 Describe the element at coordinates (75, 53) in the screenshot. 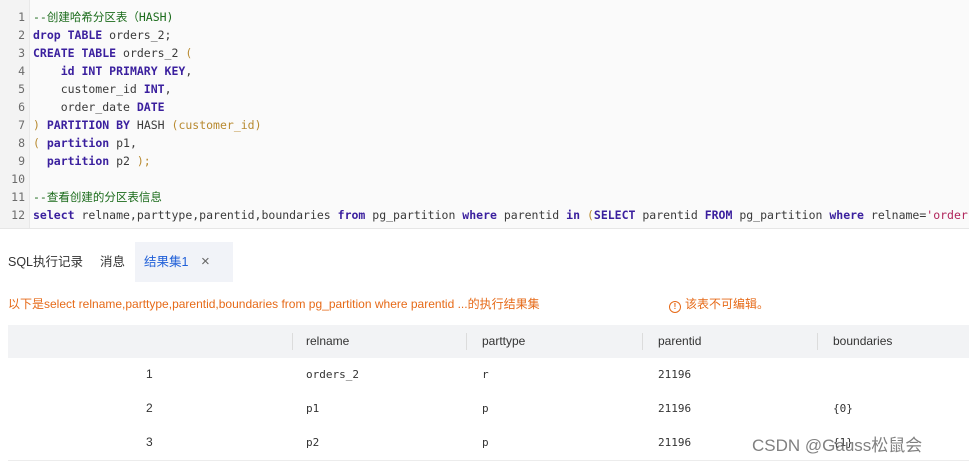

I see `code-keyword: CREATE TABLE` at that location.